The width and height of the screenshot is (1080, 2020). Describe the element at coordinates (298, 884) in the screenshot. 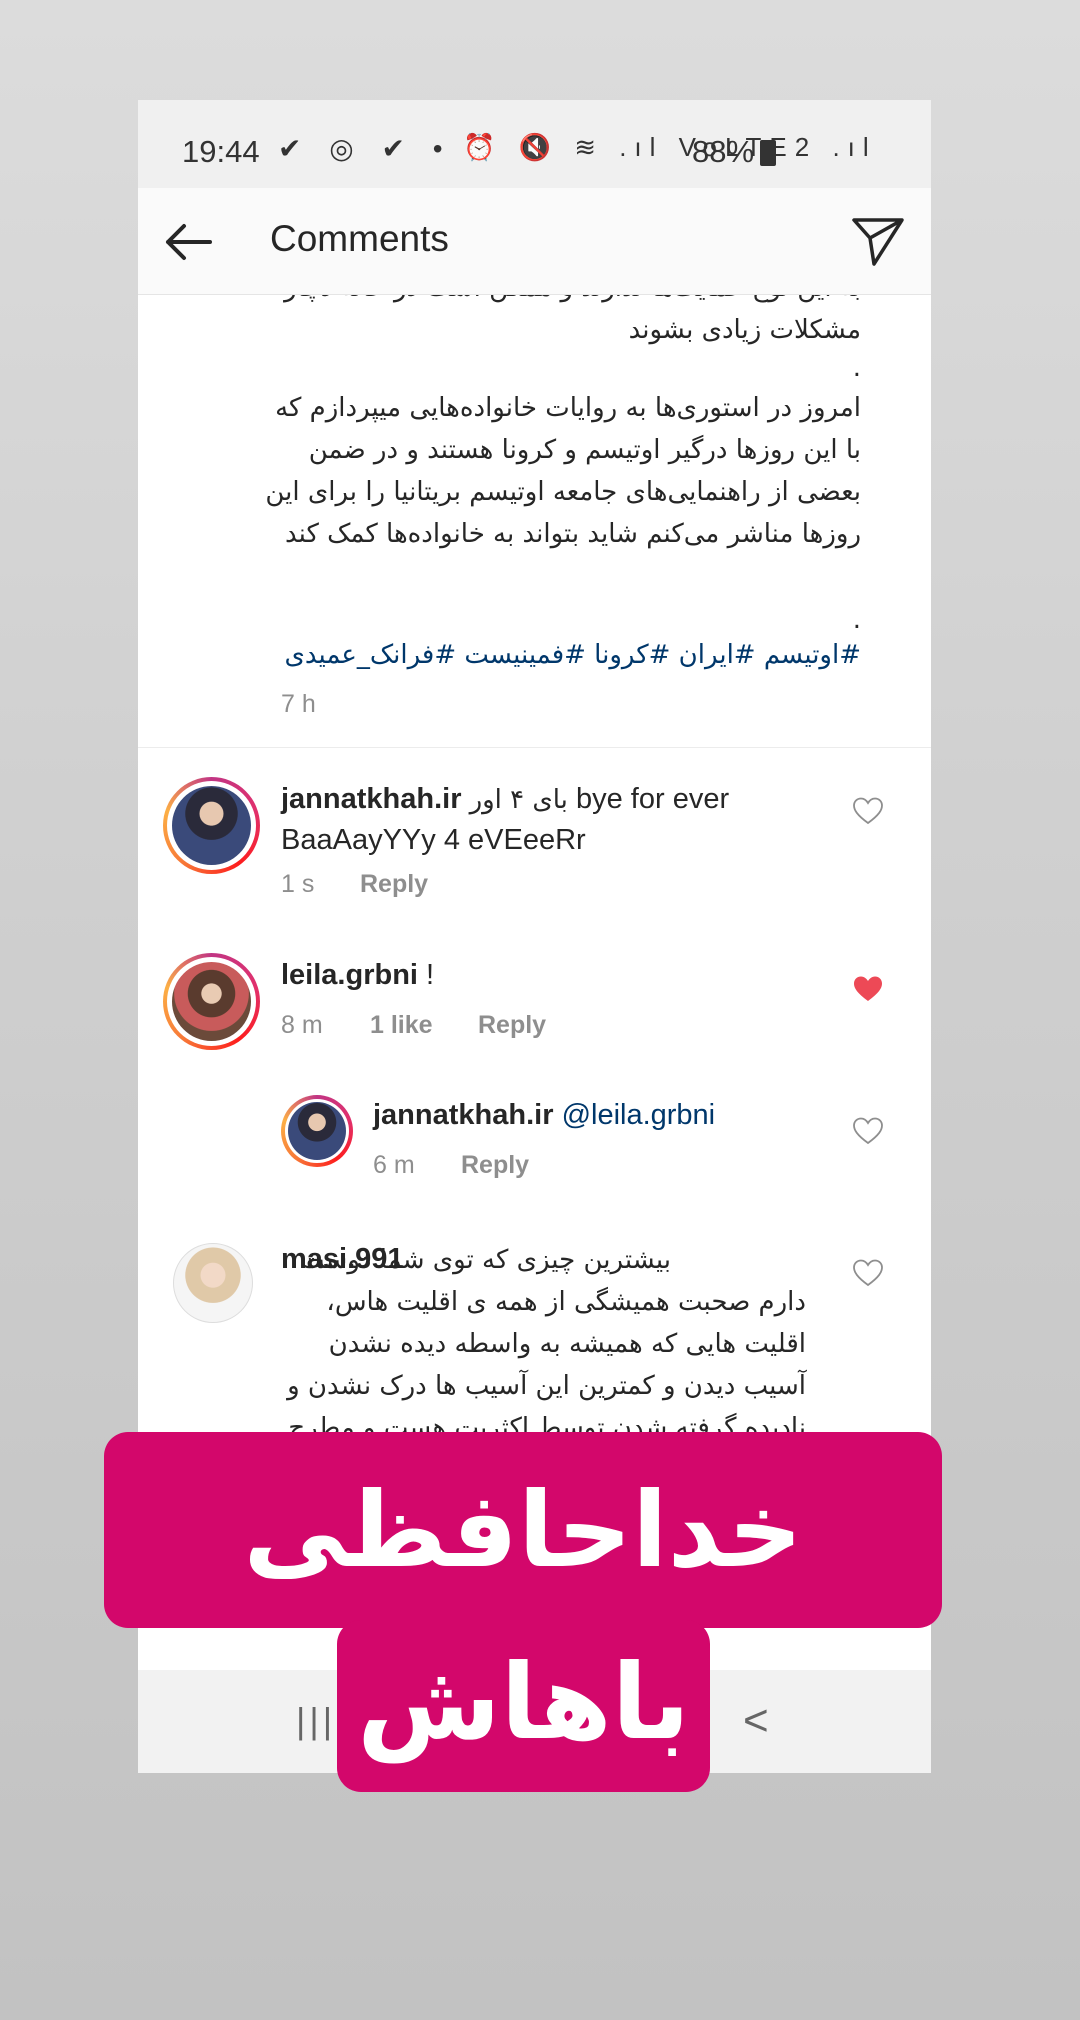

I see `comment-time: 1 s` at that location.